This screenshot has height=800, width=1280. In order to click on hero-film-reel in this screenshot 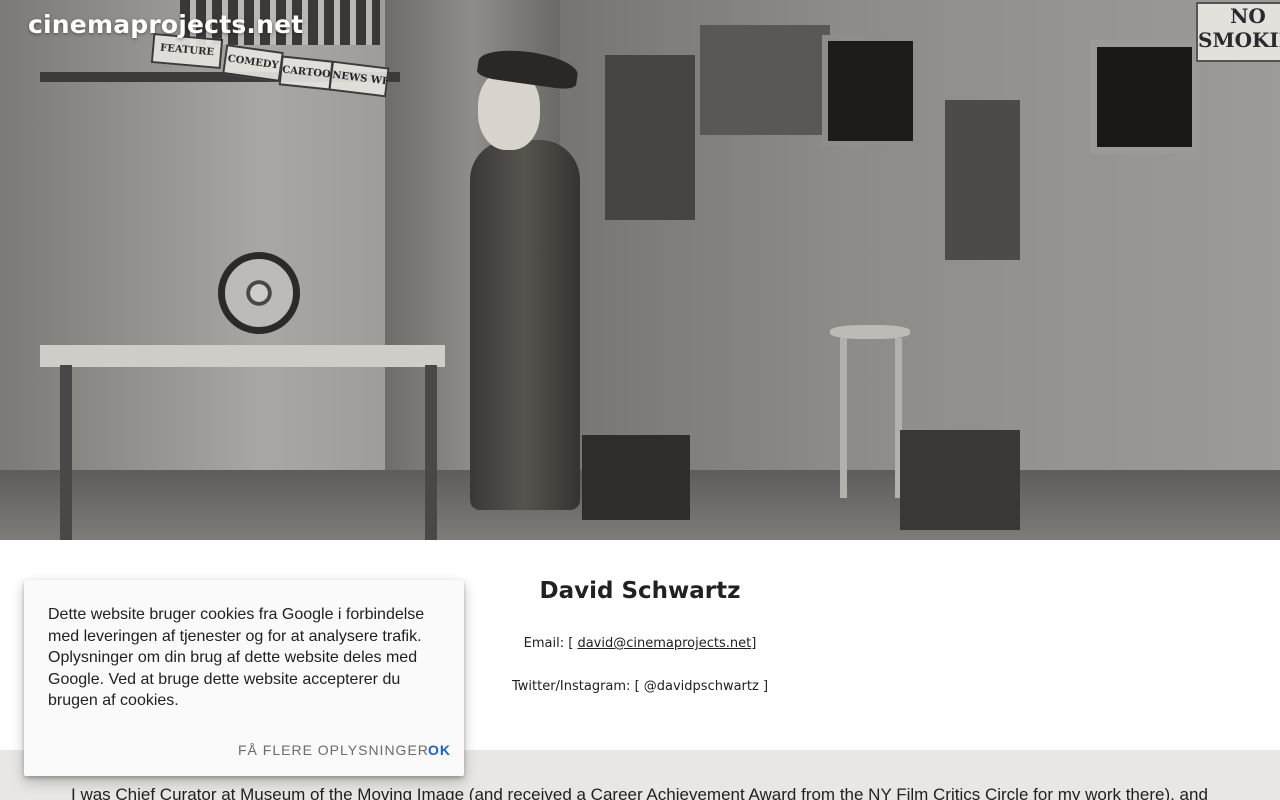, I will do `click(259, 293)`.